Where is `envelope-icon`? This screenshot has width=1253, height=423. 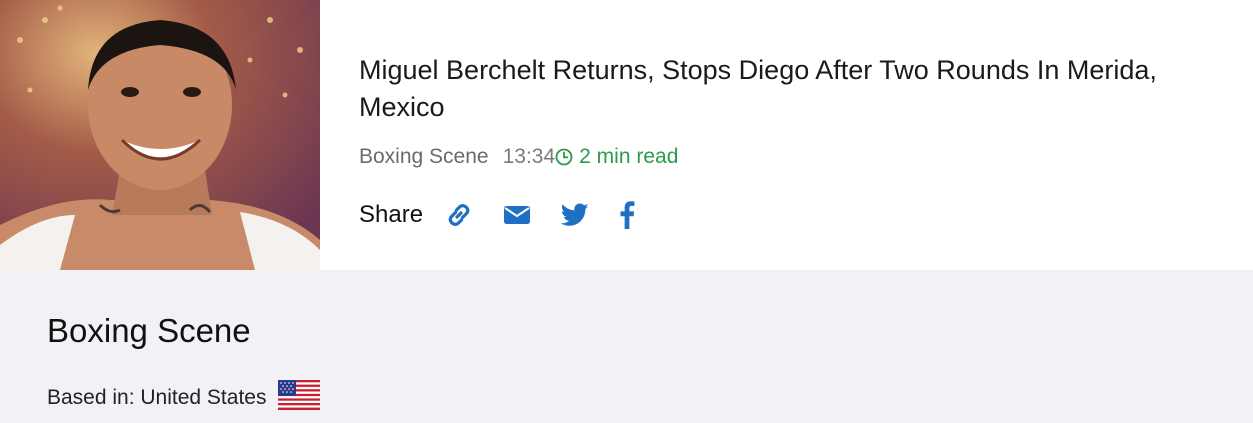
envelope-icon is located at coordinates (517, 215).